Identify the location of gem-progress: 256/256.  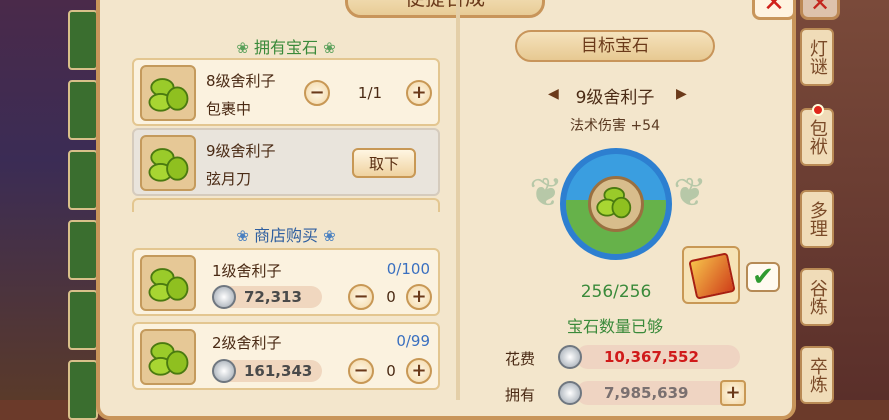
(616, 292).